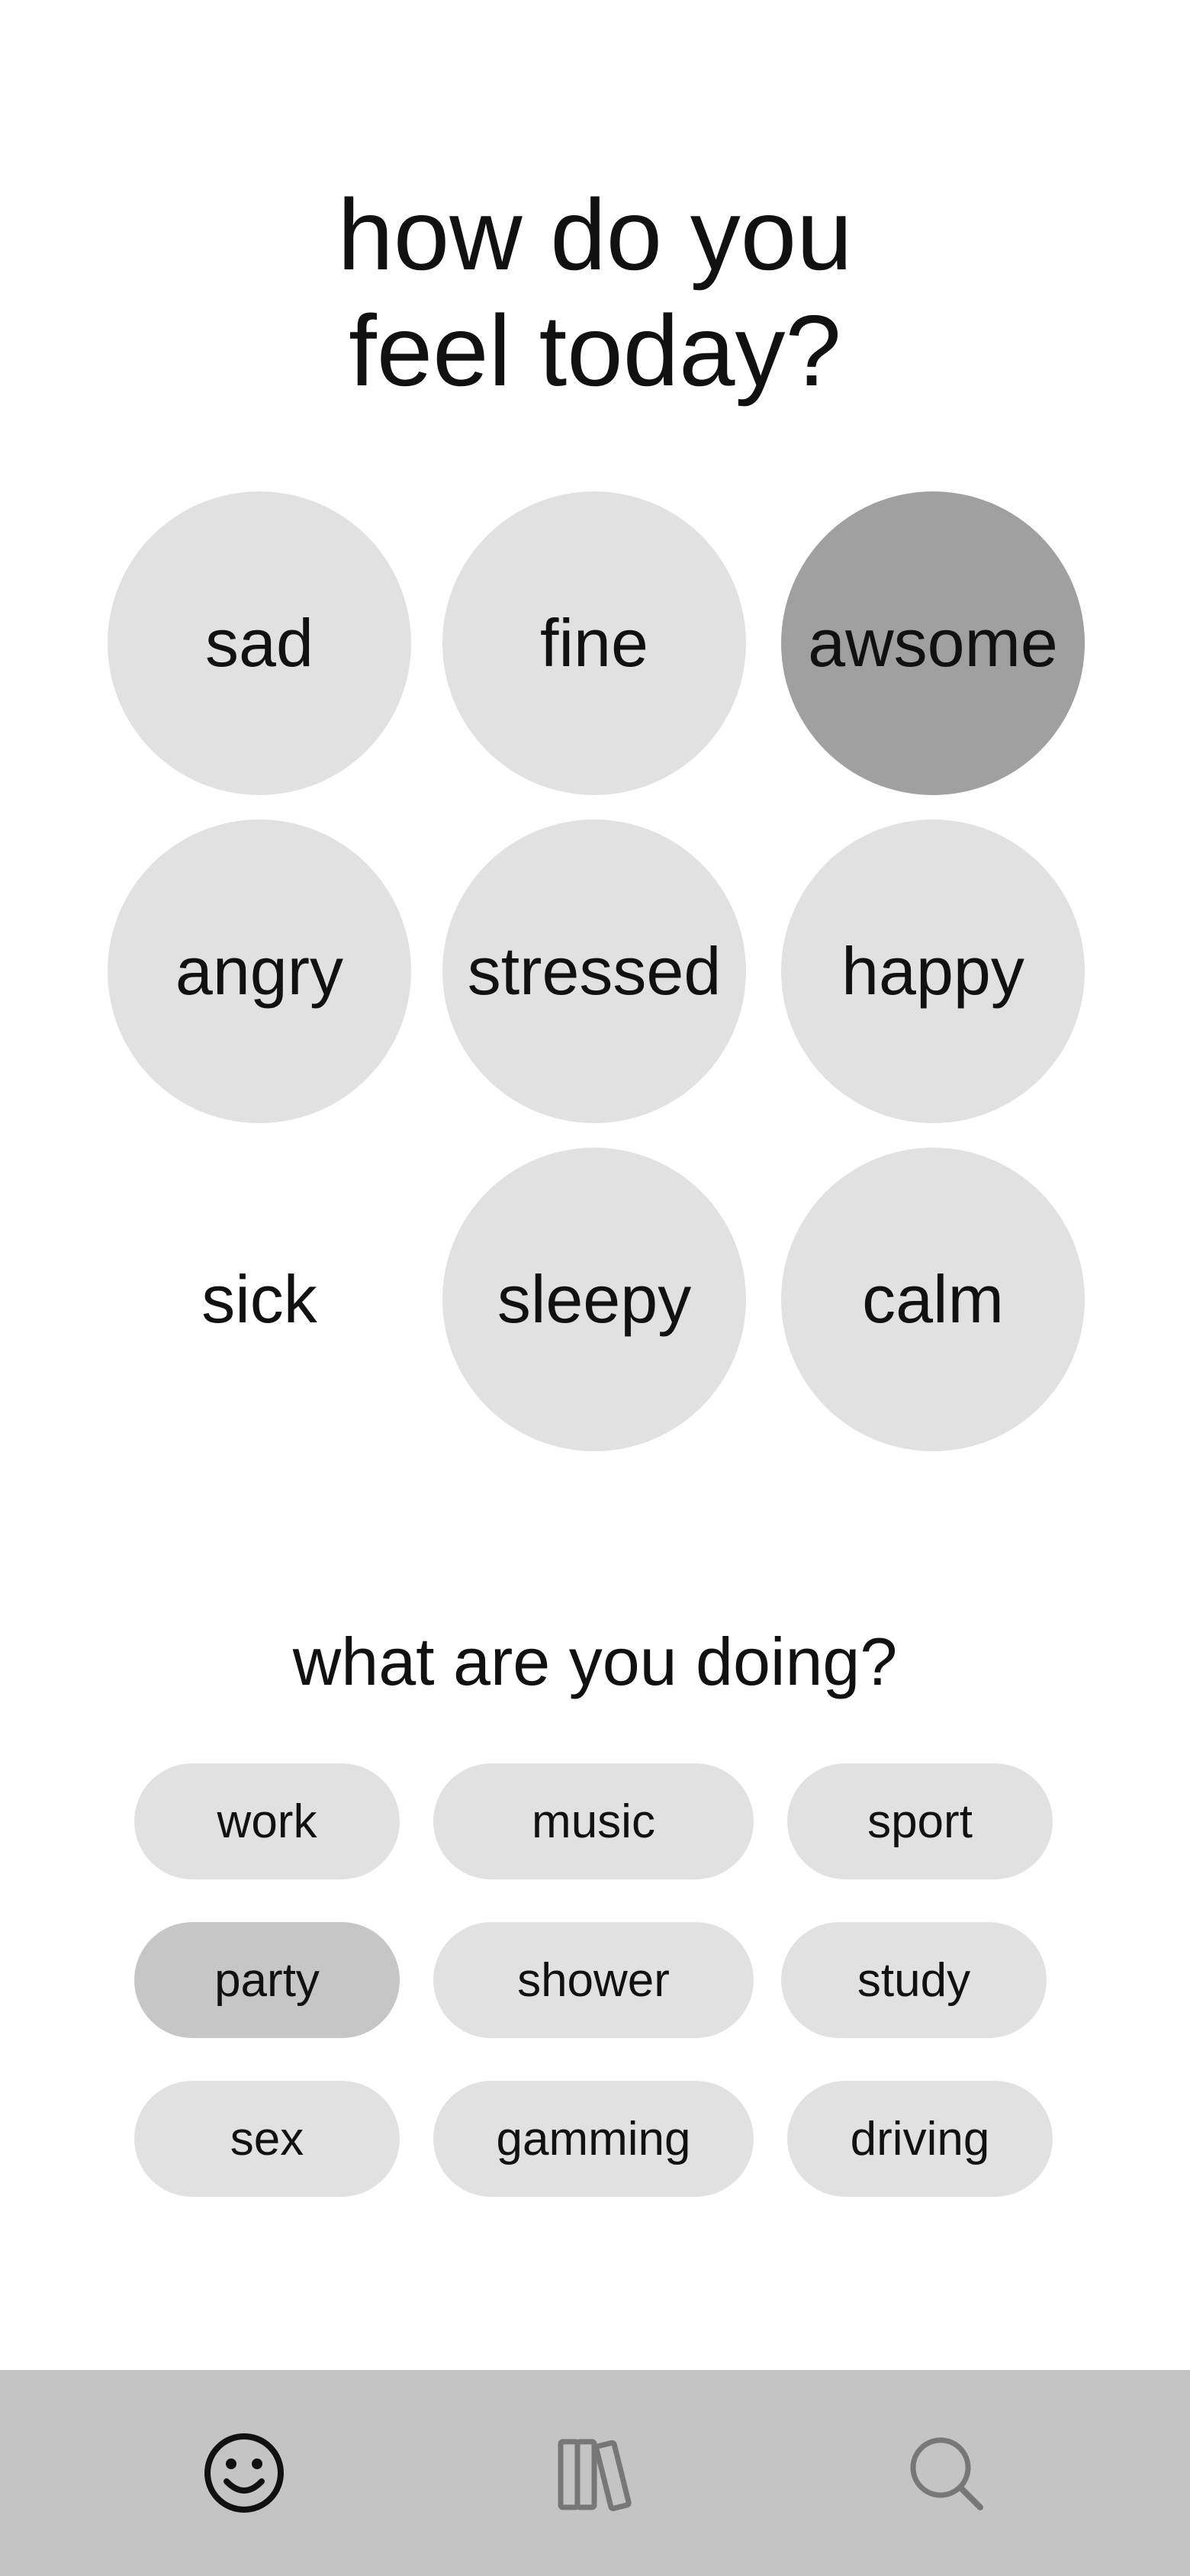 This screenshot has height=2576, width=1190. I want to click on mood-label: awsome, so click(933, 643).